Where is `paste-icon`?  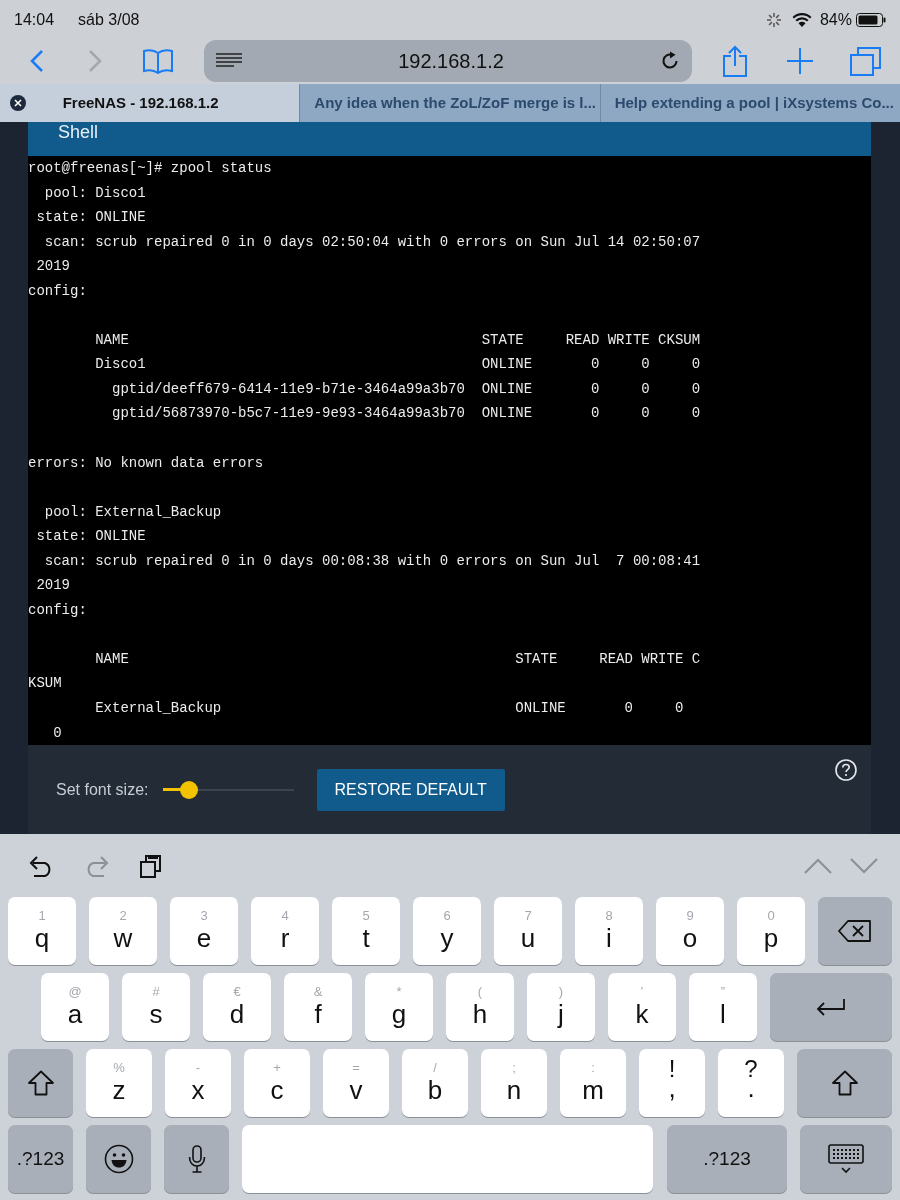 paste-icon is located at coordinates (151, 865).